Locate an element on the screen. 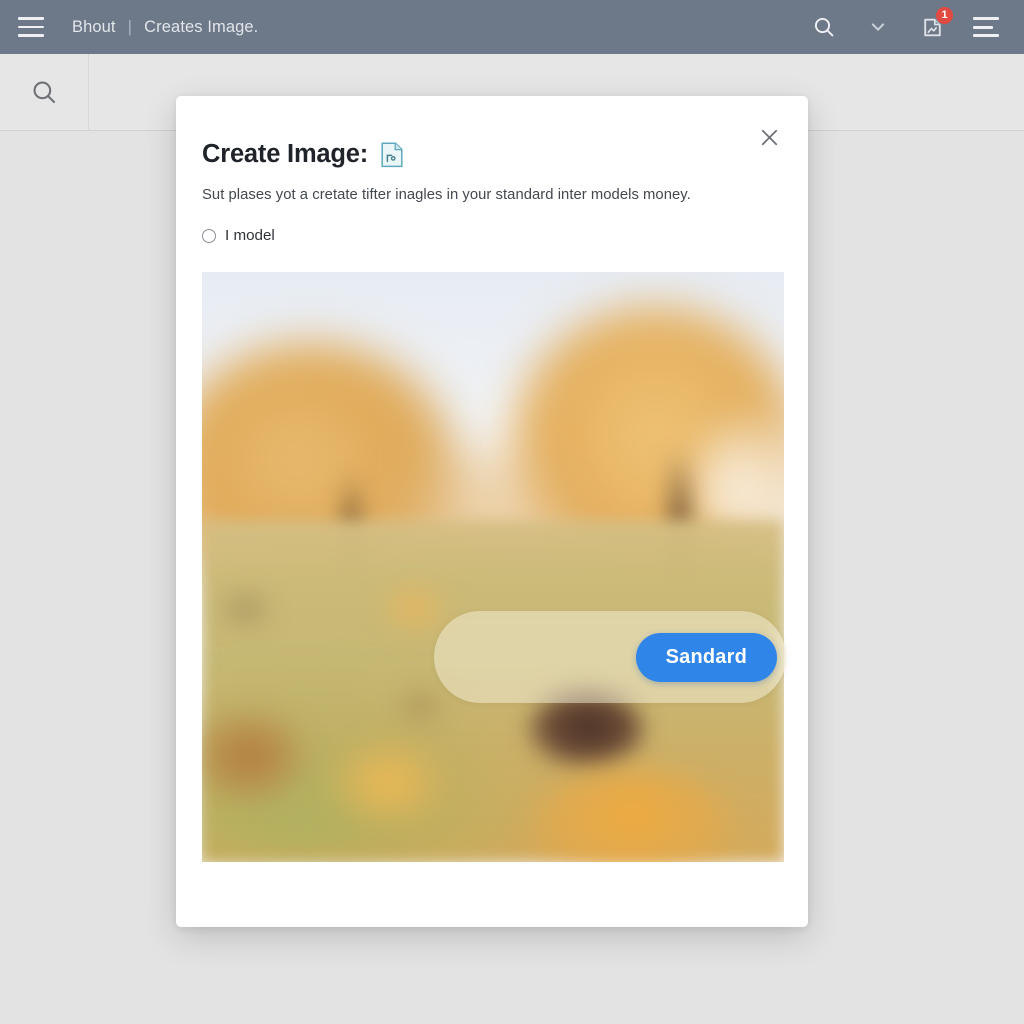 The height and width of the screenshot is (1024, 1024). radio-button-icon is located at coordinates (209, 235).